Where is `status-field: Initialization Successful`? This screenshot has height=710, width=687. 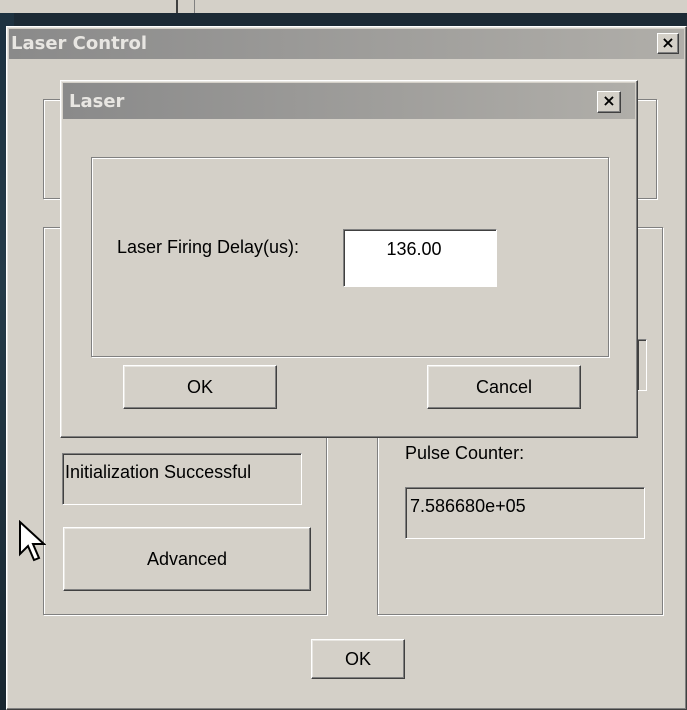
status-field: Initialization Successful is located at coordinates (182, 479).